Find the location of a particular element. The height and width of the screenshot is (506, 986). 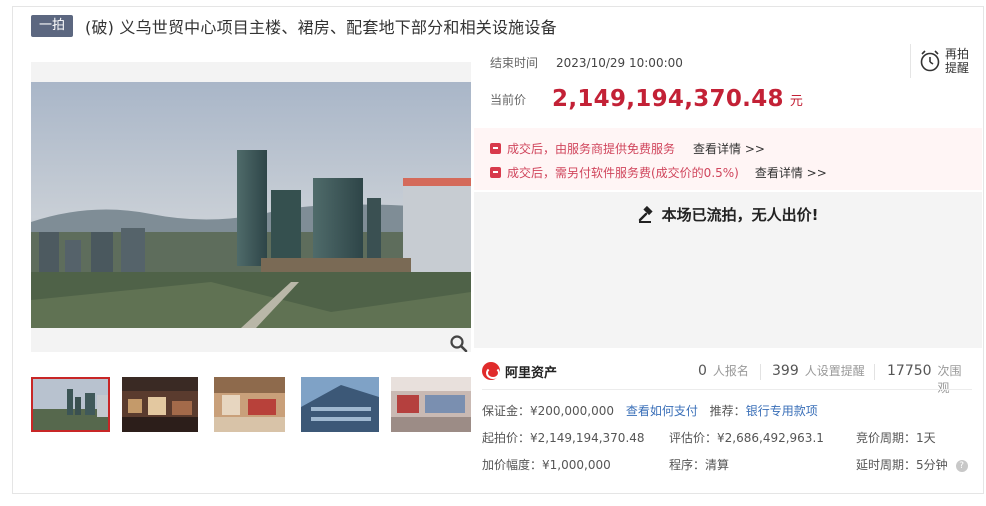

delay-row: 延时周期：5分钟? is located at coordinates (912, 464).